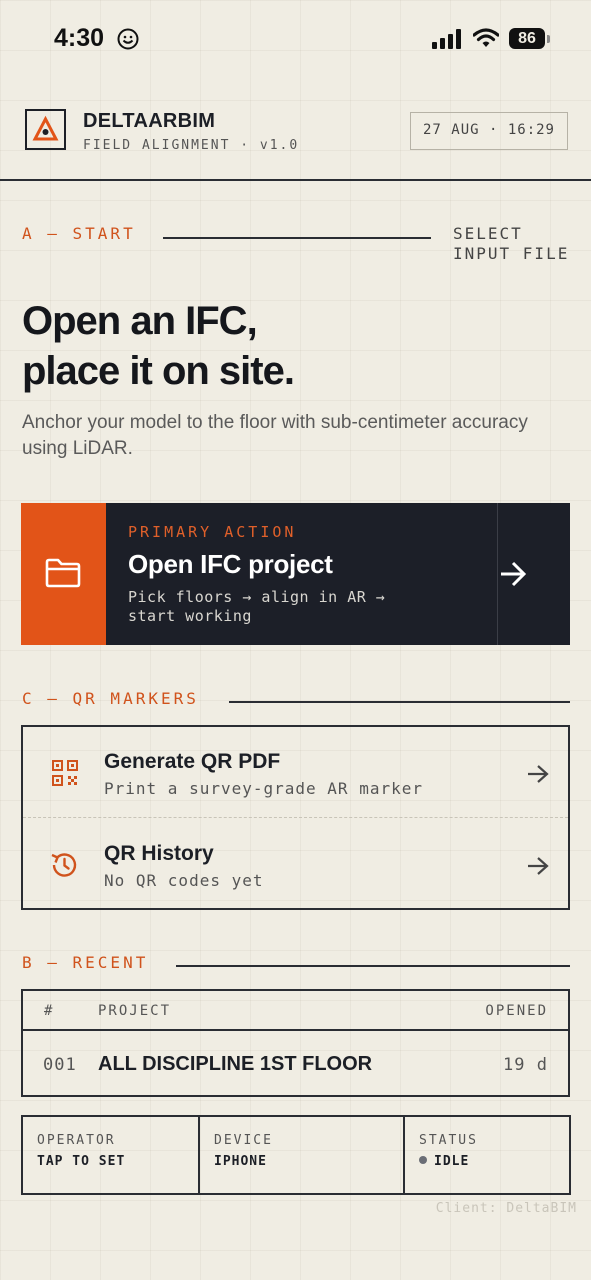  Describe the element at coordinates (140, 321) in the screenshot. I see `hero-title-line1: Open an IFC,` at that location.